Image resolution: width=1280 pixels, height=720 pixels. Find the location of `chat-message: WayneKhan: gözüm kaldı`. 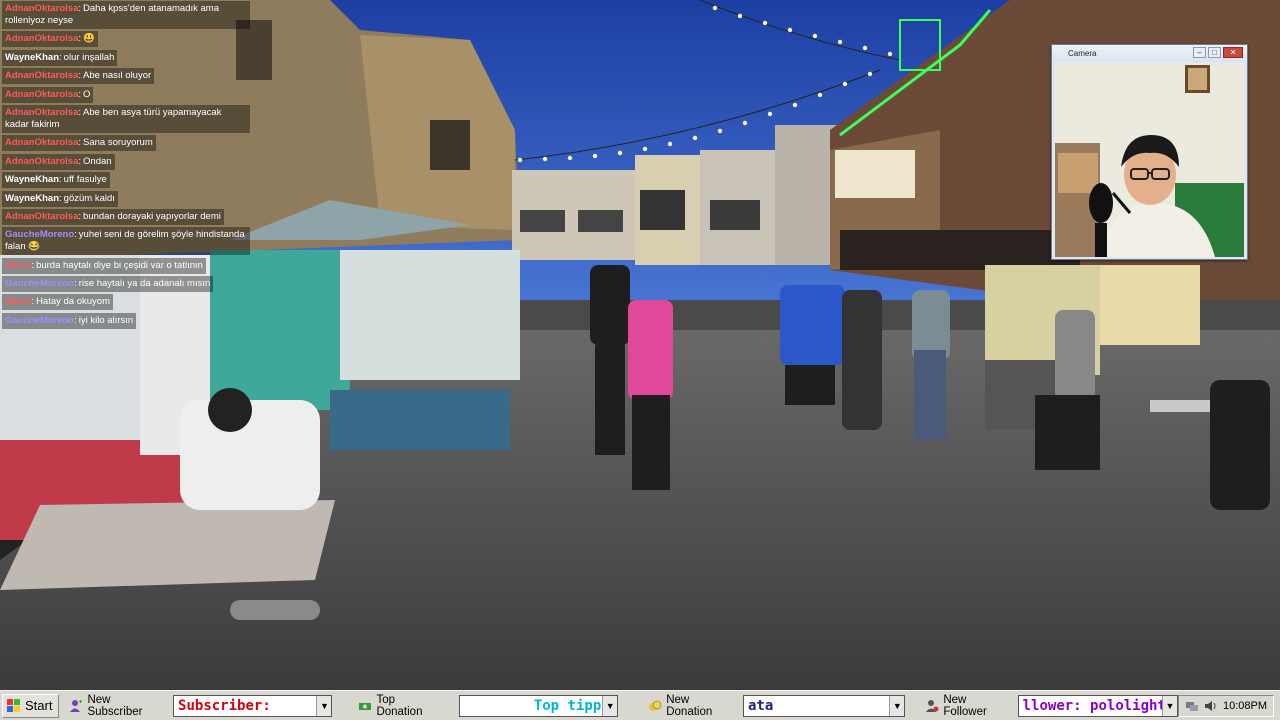

chat-message: WayneKhan: gözüm kaldı is located at coordinates (60, 198).